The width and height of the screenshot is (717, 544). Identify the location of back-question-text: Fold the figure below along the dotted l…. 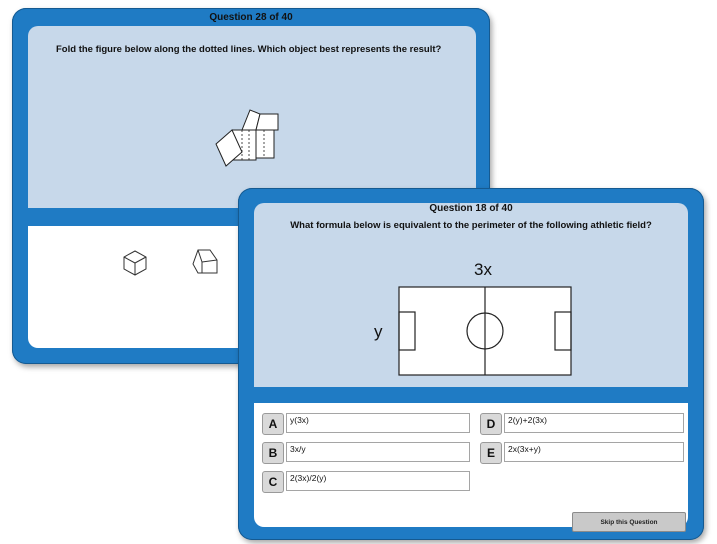
(249, 49).